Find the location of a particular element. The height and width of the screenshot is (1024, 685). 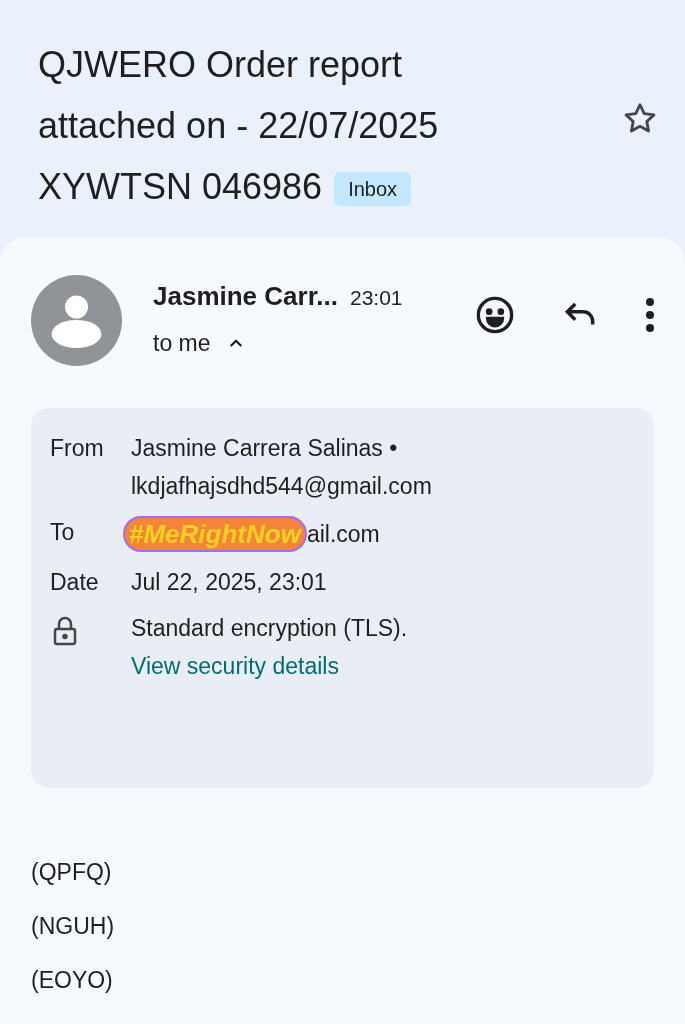

body-text: (QPFQ) is located at coordinates (72, 872).